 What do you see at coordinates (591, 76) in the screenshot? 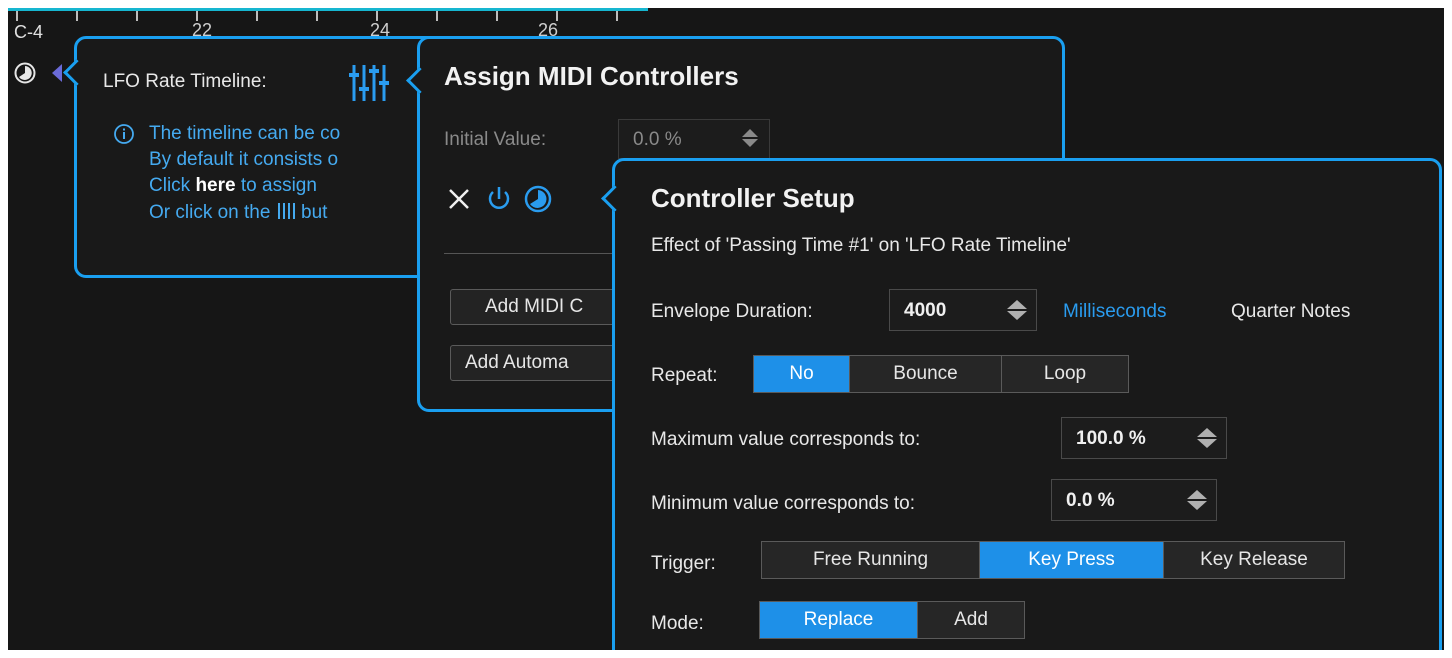
I see `assign-popup-title: Assign MIDI Controllers` at bounding box center [591, 76].